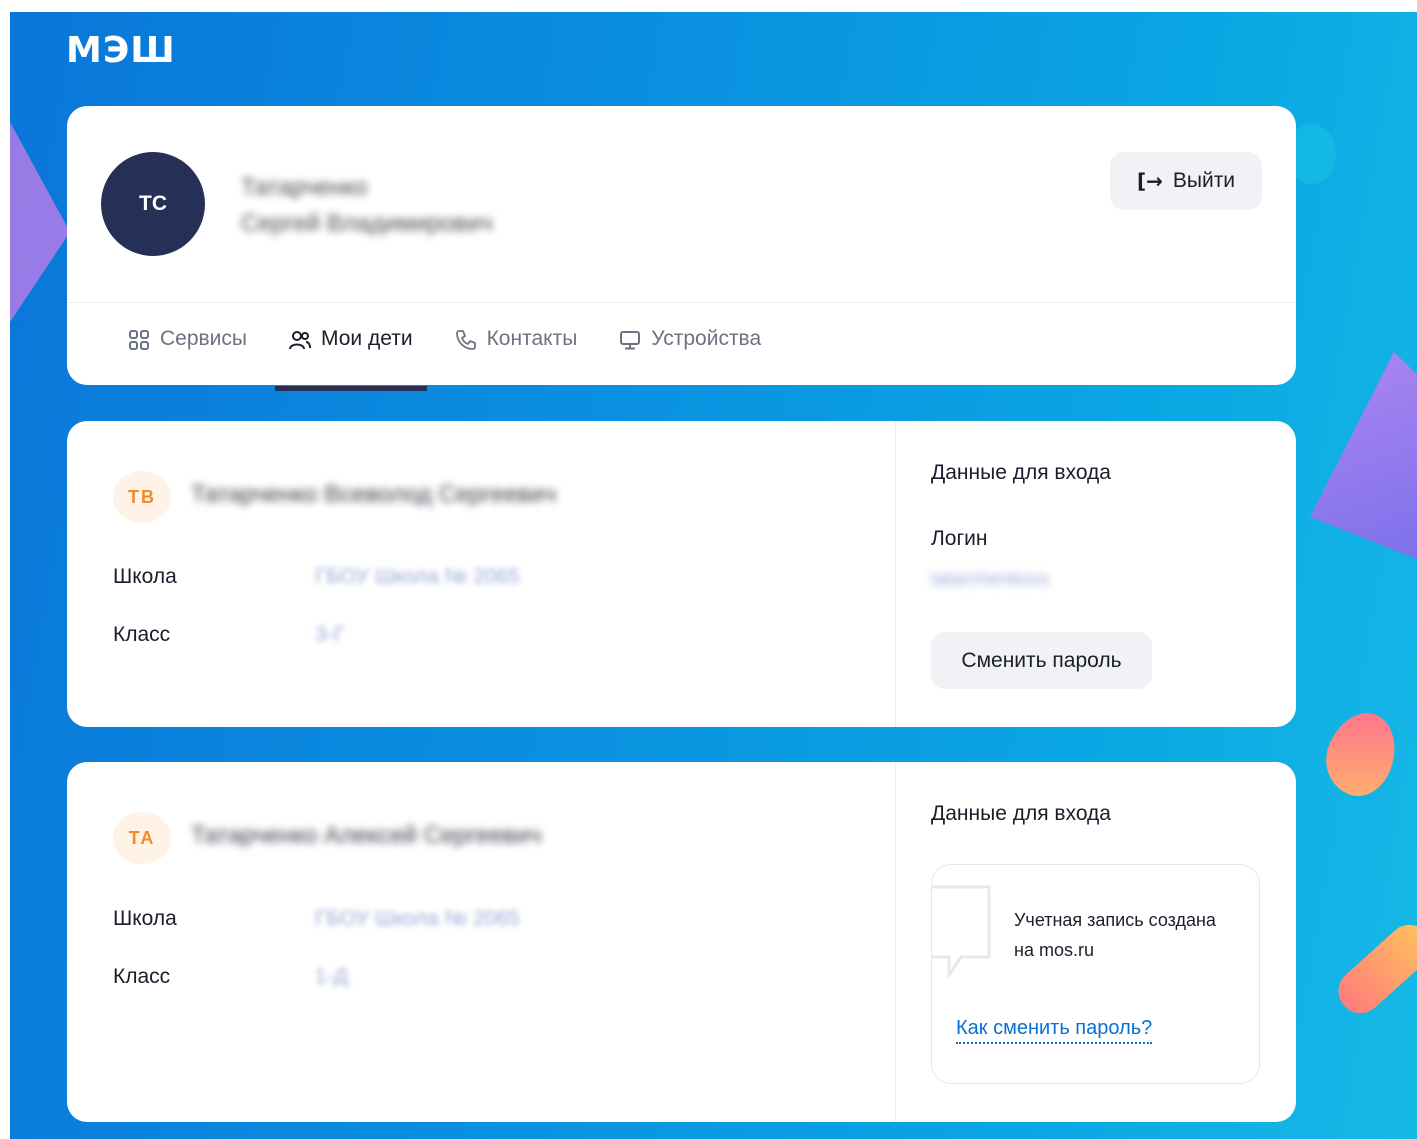  I want to click on logout-button: [→ Выйти, so click(1186, 181).